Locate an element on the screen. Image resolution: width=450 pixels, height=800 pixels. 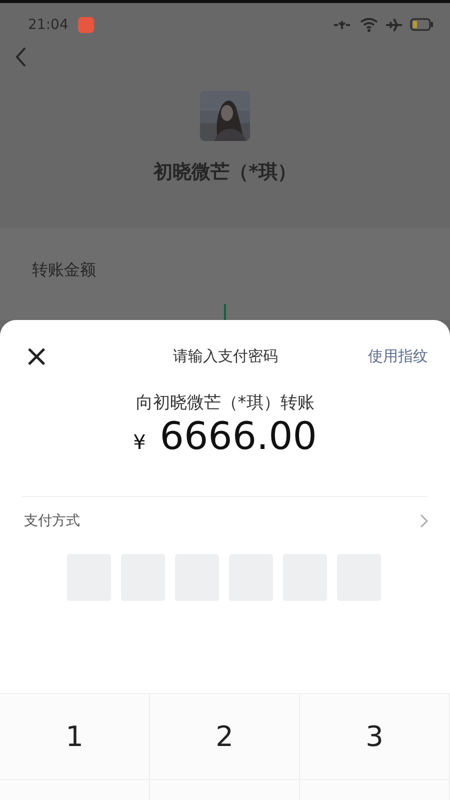
sheet-title: 请输入支付密码 is located at coordinates (226, 356).